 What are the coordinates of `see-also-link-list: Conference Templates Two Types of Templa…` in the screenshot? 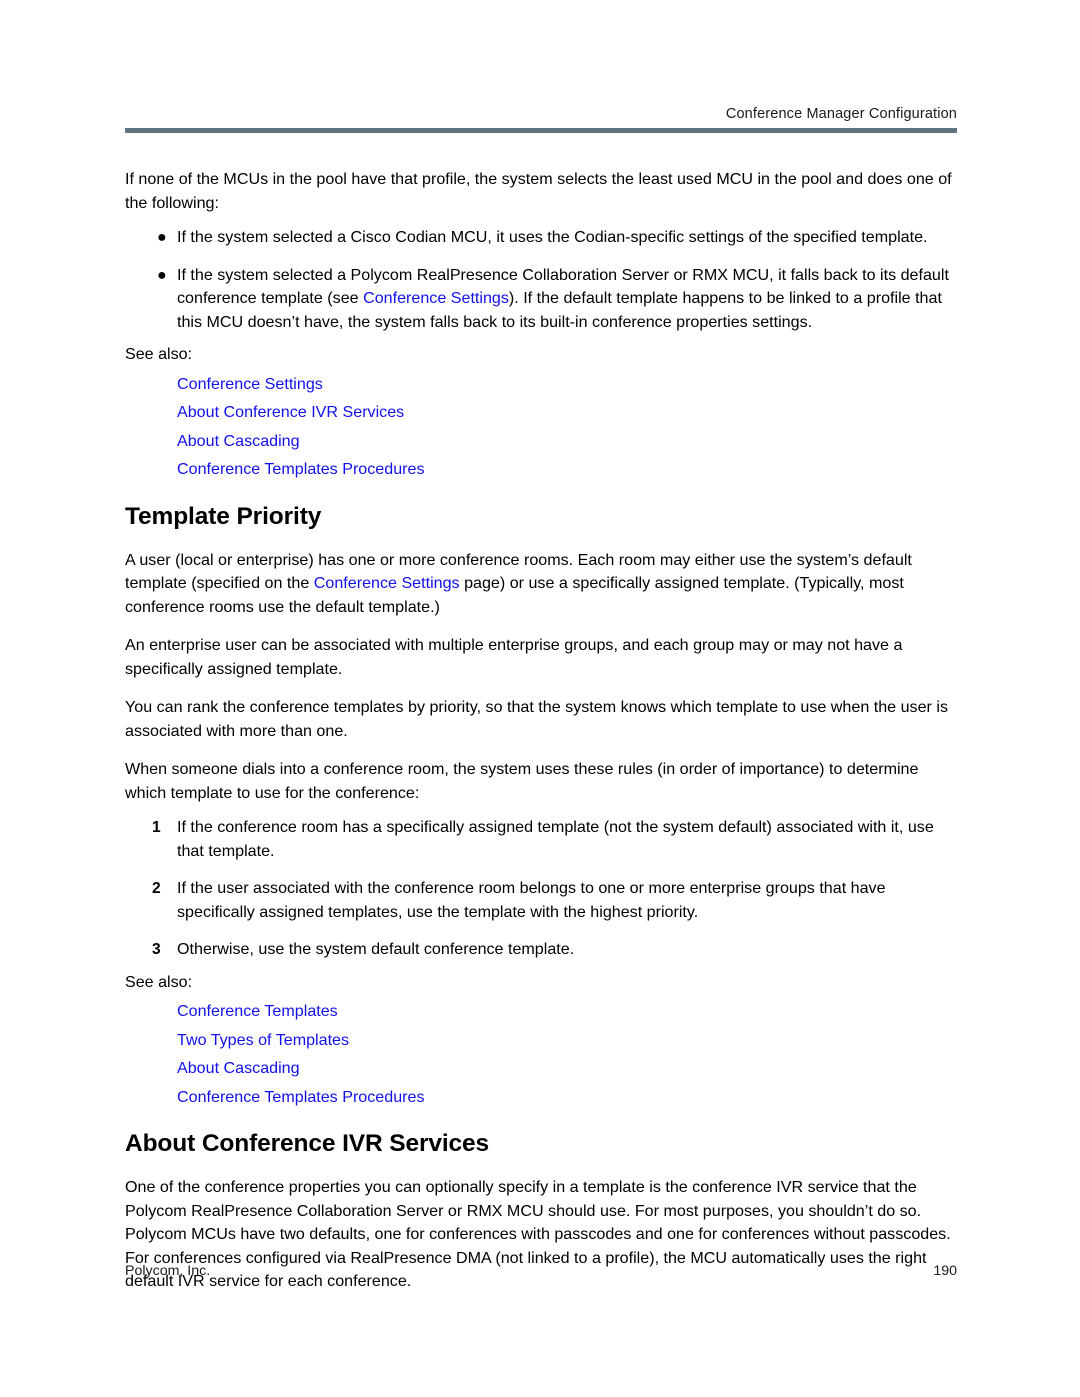 It's located at (541, 1054).